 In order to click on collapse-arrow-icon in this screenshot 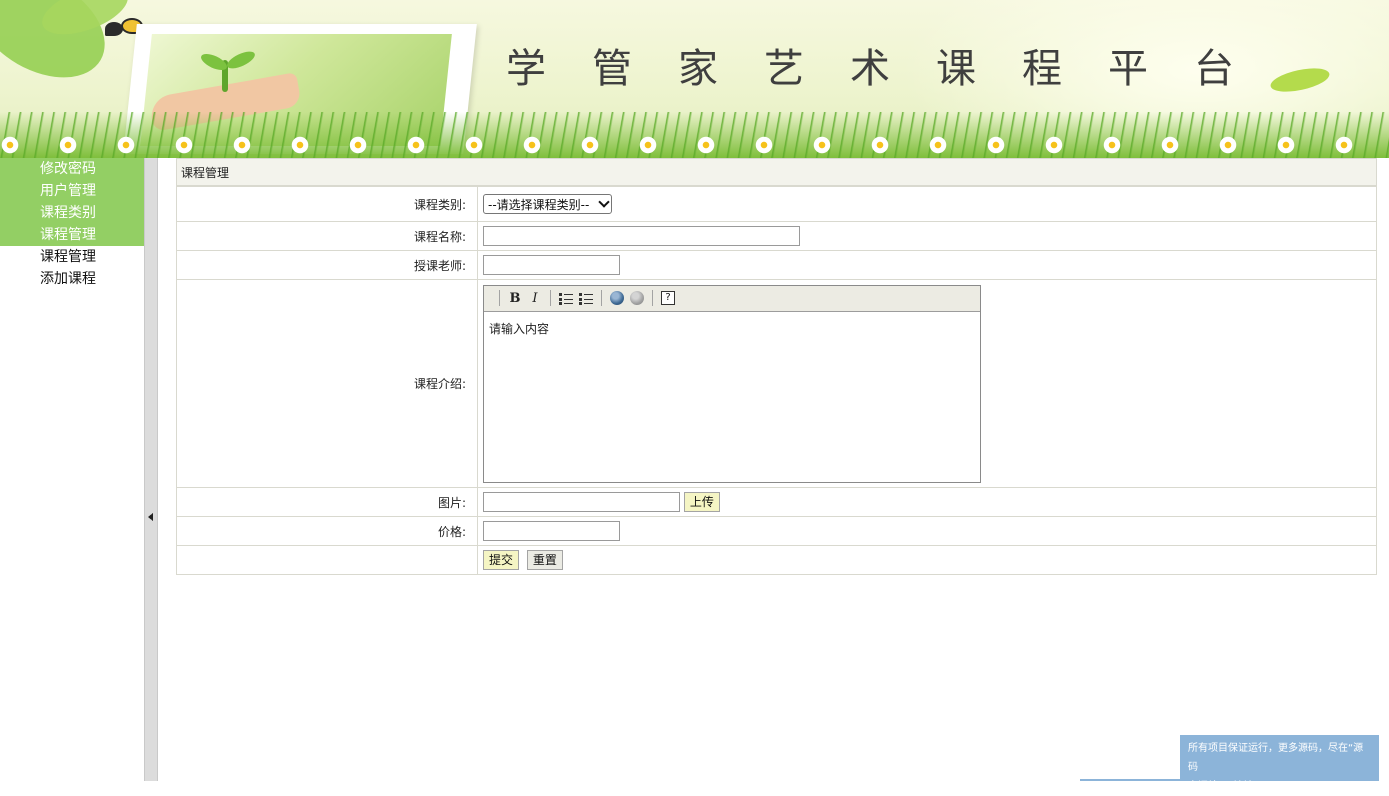, I will do `click(150, 517)`.